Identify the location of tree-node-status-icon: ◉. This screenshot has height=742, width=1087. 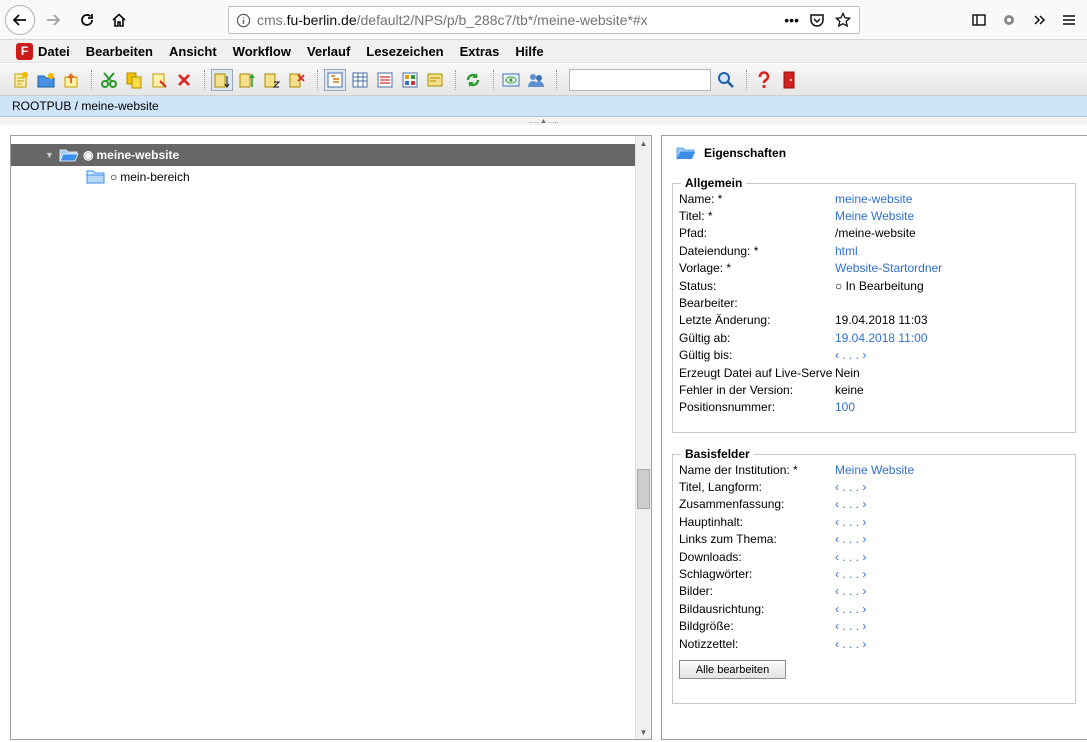
(88, 155).